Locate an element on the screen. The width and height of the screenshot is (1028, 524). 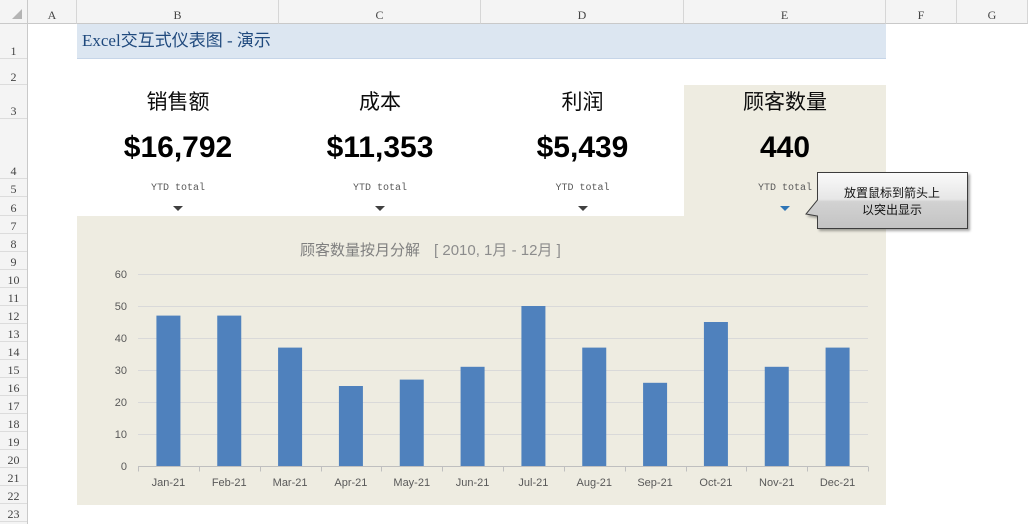
row-header-bar: 1 2 3 4 5 6 7 8 9 10 11 12 13 14 15 16 17 18 19 20 21 22 23 is located at coordinates (14, 274).